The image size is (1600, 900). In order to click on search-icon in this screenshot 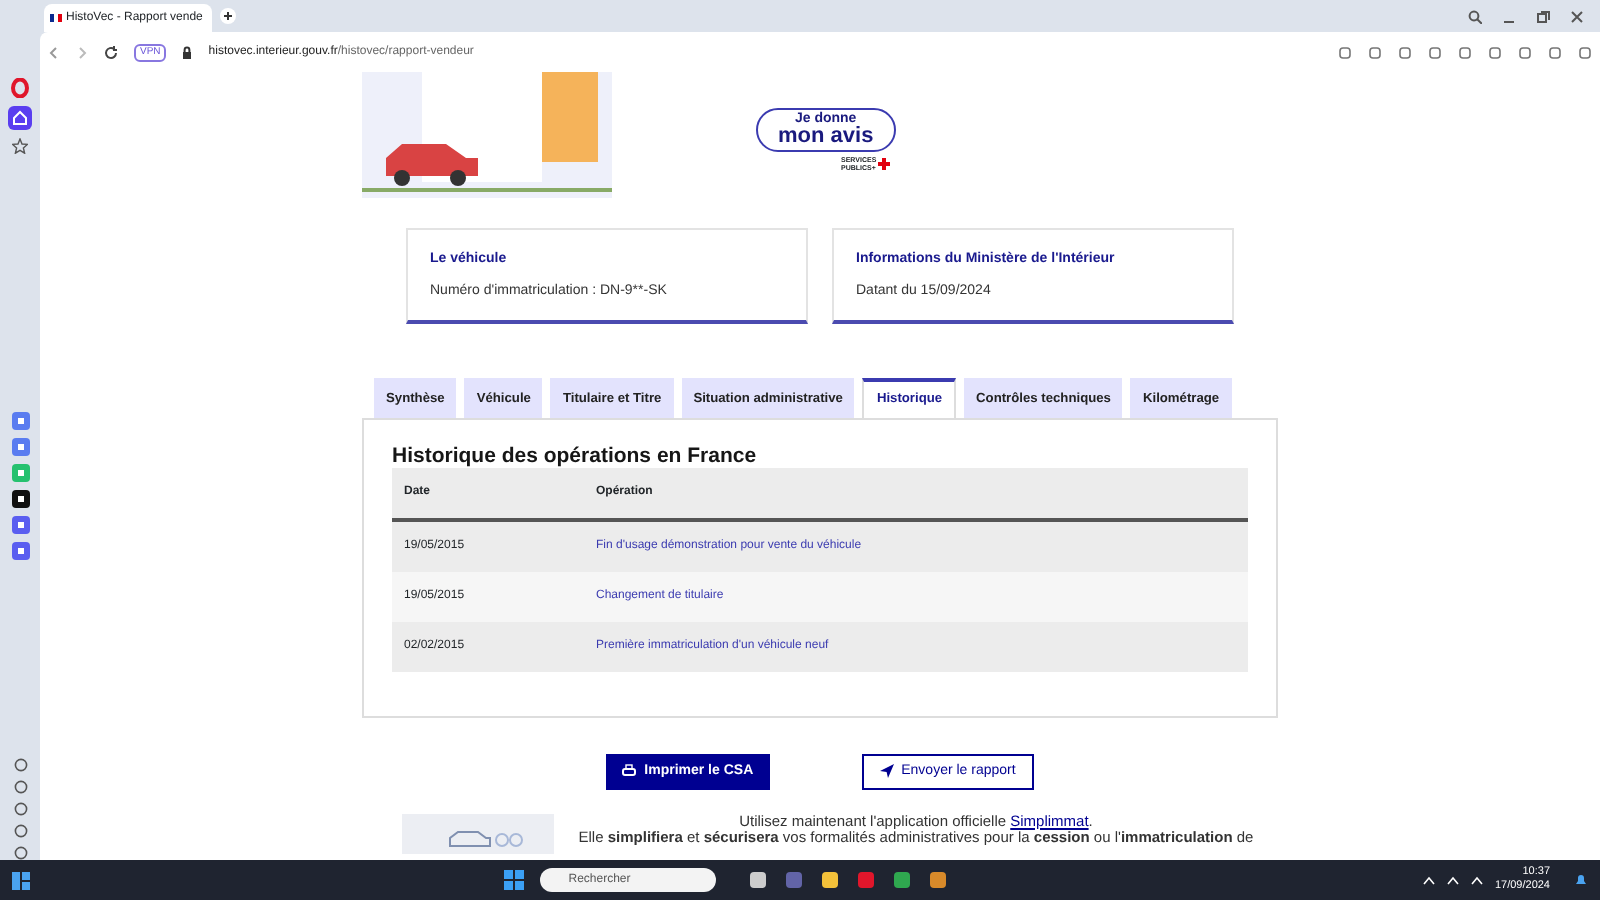, I will do `click(1475, 16)`.